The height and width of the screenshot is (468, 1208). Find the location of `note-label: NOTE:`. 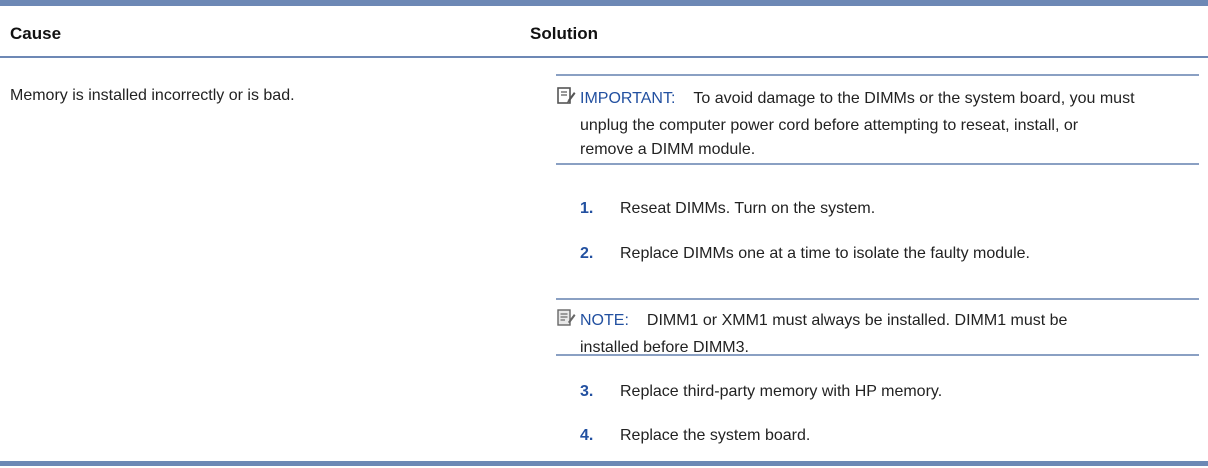

note-label: NOTE: is located at coordinates (604, 320).